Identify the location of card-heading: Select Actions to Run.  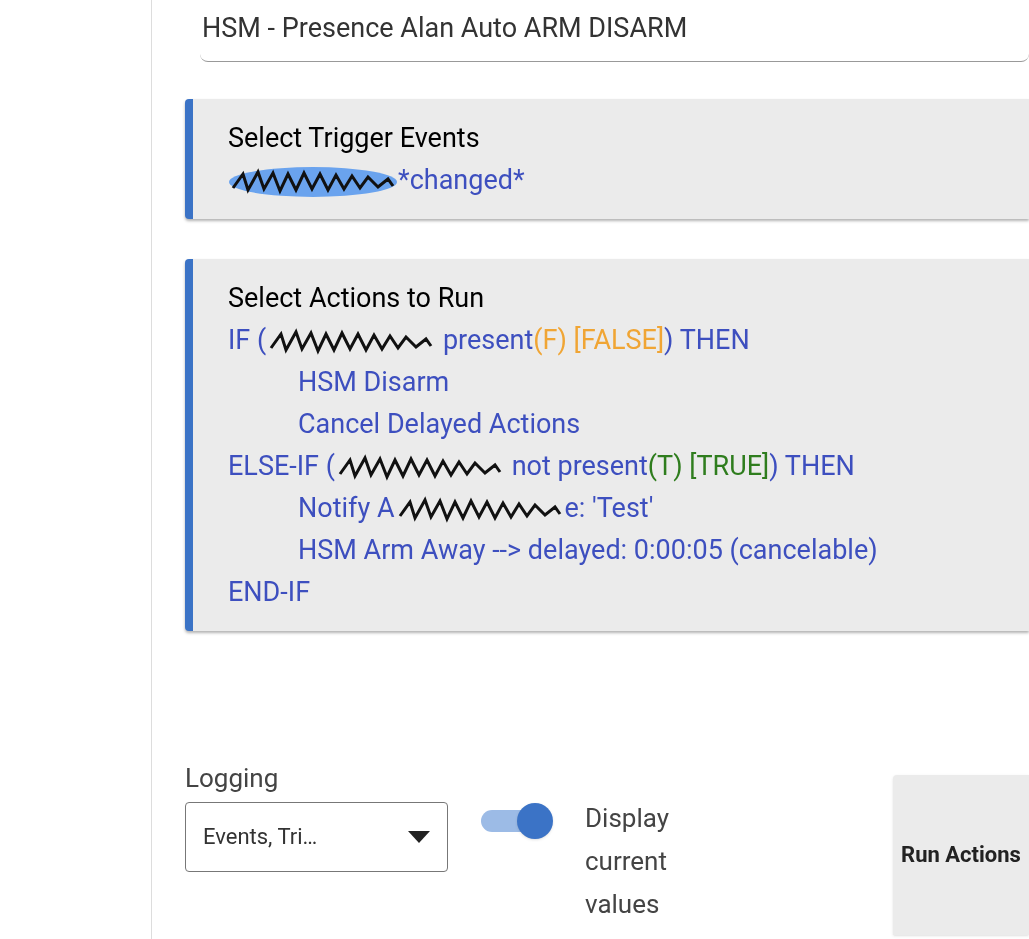
(357, 298).